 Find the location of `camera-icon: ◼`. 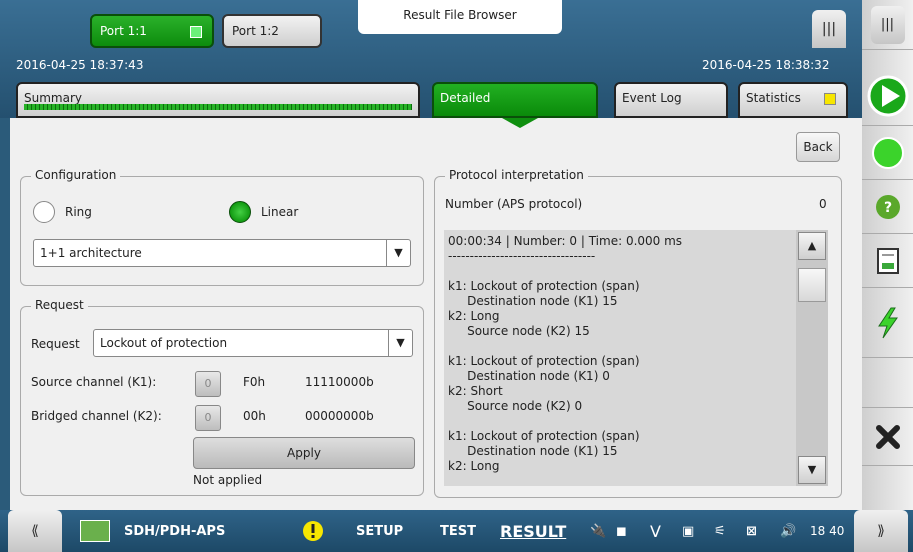

camera-icon: ◼ is located at coordinates (621, 531).